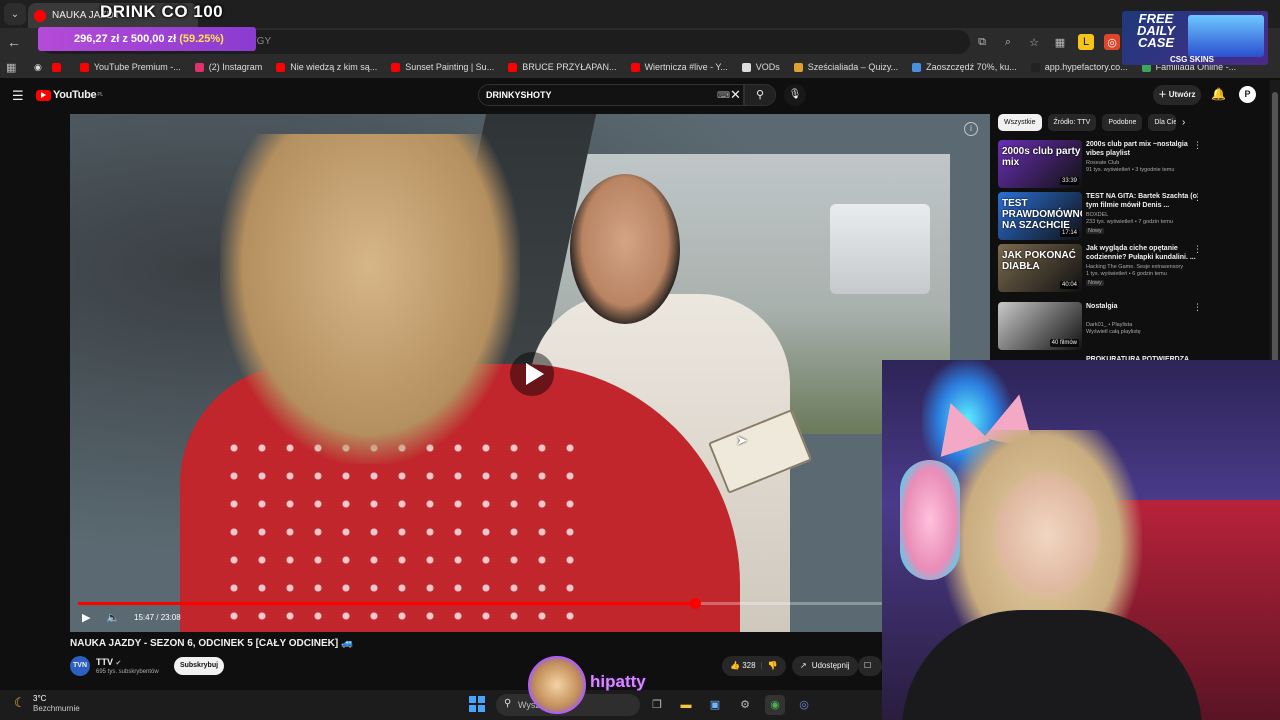 This screenshot has height=720, width=1280. What do you see at coordinates (80, 666) in the screenshot?
I see `channel-avatar: TVN` at bounding box center [80, 666].